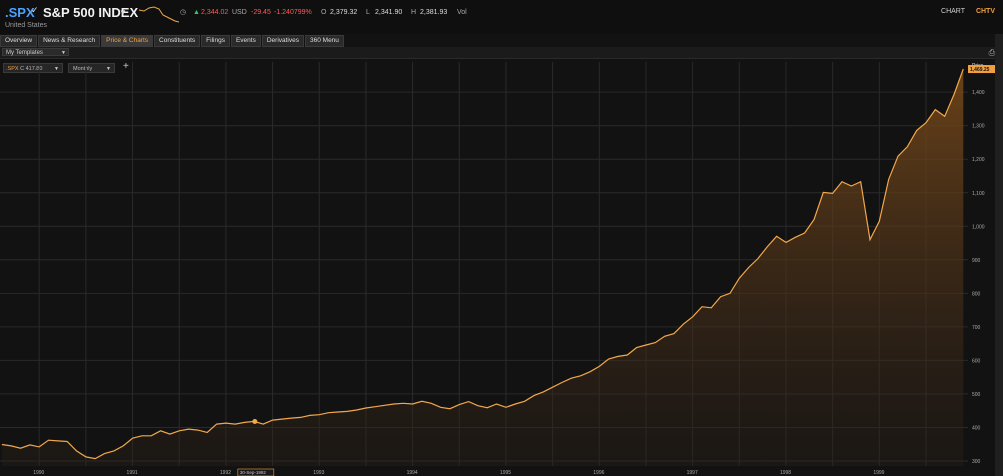  What do you see at coordinates (976, 261) in the screenshot?
I see `y-tick-label: 900` at bounding box center [976, 261].